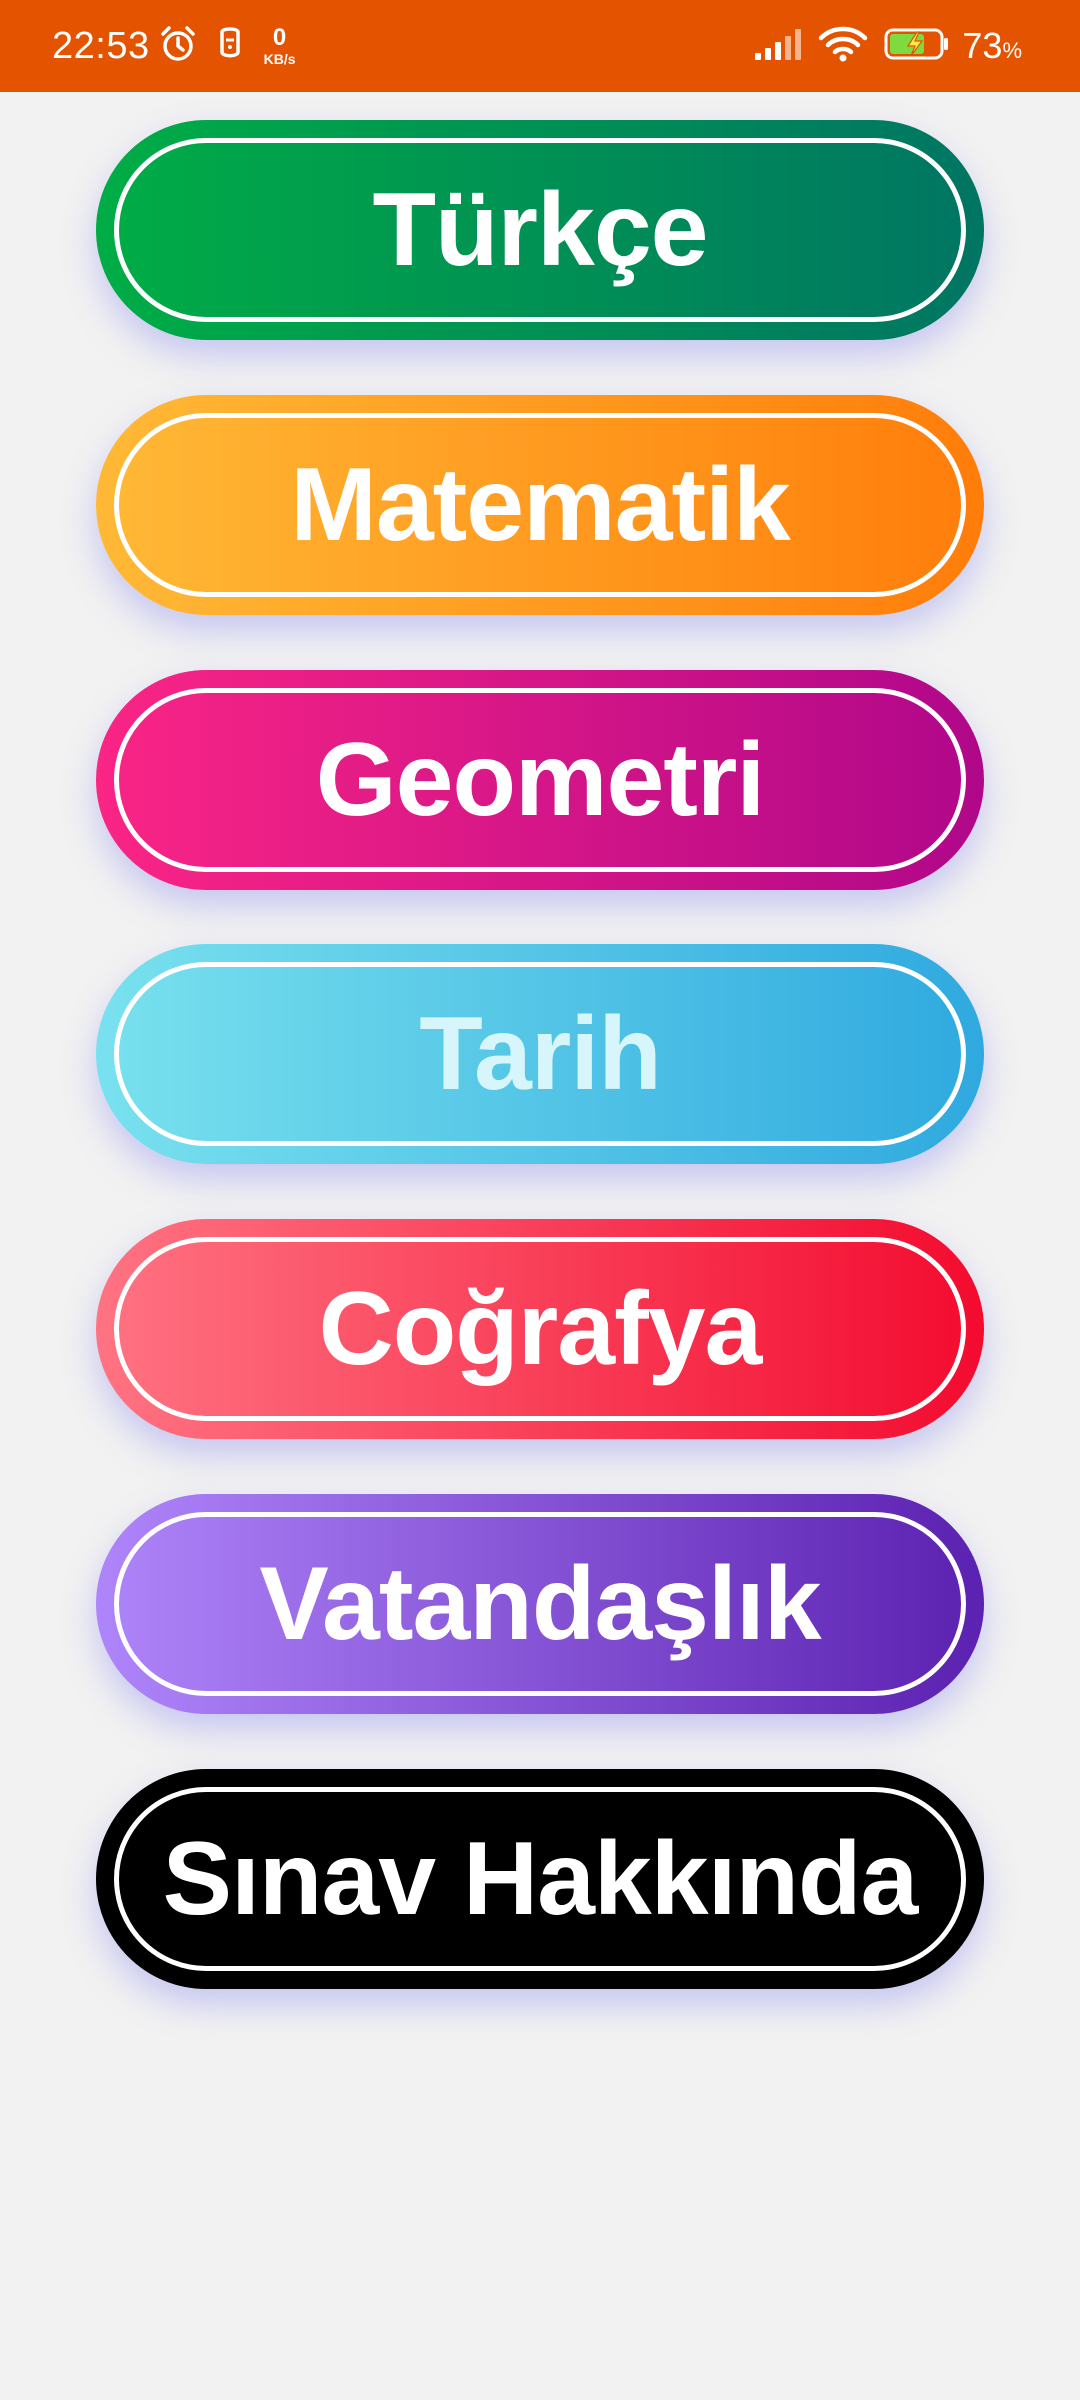 The image size is (1080, 2400). Describe the element at coordinates (279, 59) in the screenshot. I see `network-speed-unit: KB/s` at that location.